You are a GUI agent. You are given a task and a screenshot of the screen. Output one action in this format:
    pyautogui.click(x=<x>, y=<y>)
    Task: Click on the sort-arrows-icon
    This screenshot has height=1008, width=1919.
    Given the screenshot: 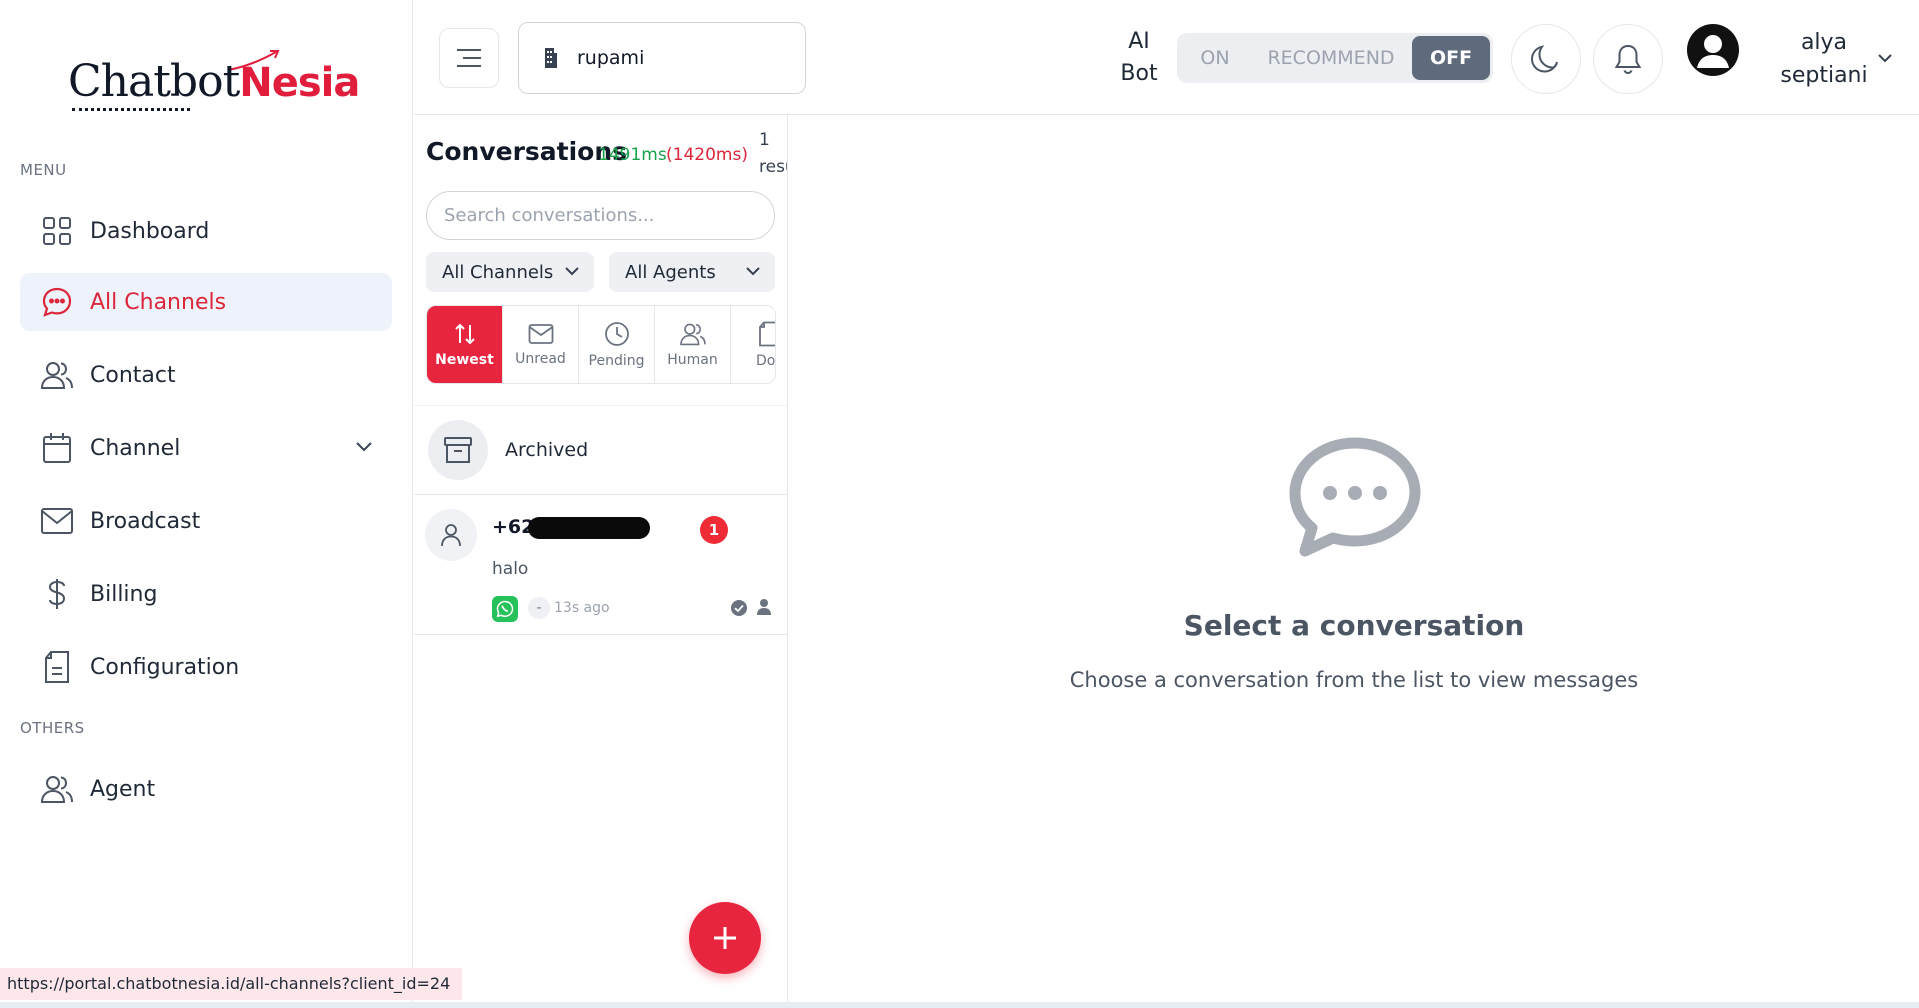 What is the action you would take?
    pyautogui.click(x=464, y=333)
    